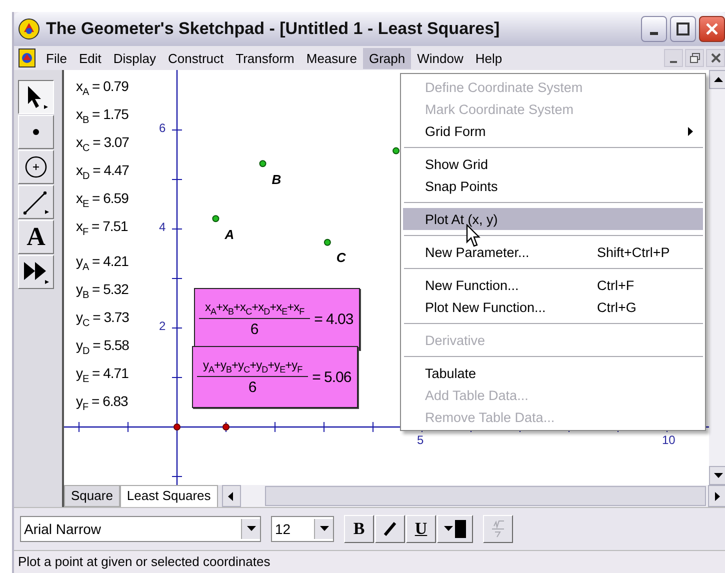  I want to click on menu-item: Help, so click(488, 58).